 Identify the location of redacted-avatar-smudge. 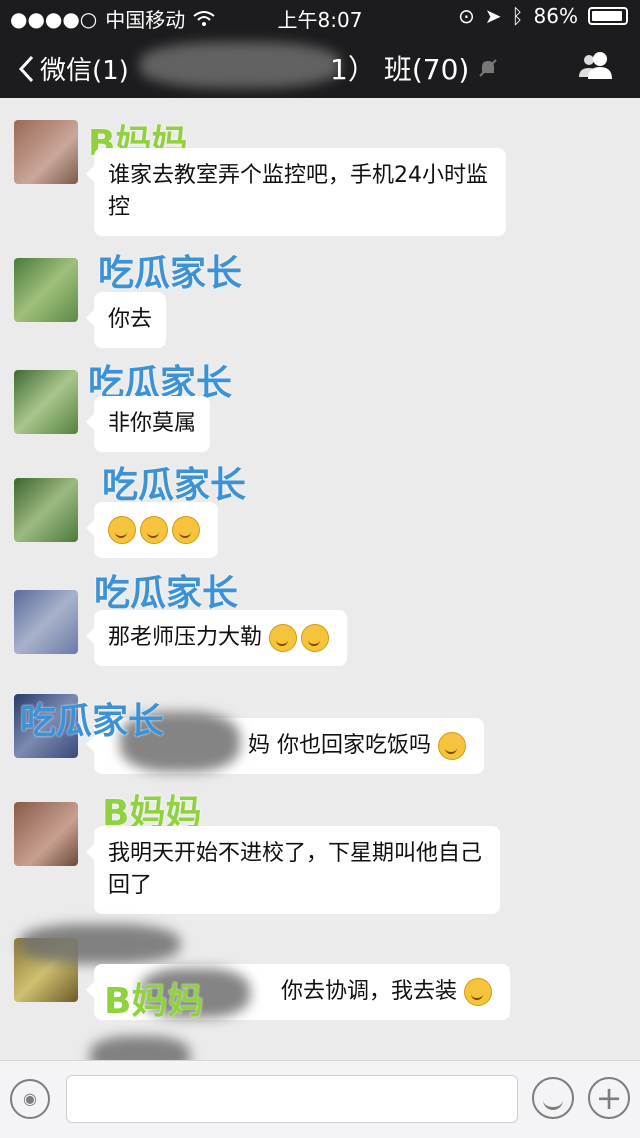
(140, 1048).